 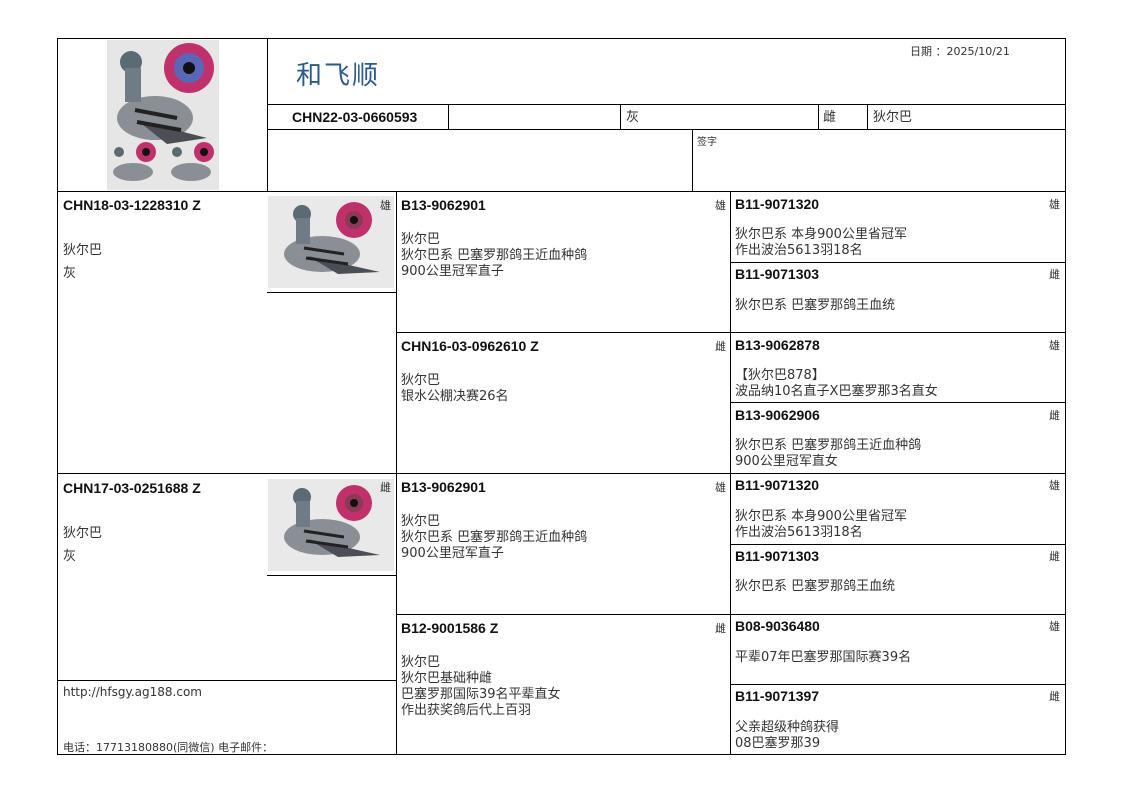 What do you see at coordinates (338, 76) in the screenshot?
I see `owner-name: 和飞顺` at bounding box center [338, 76].